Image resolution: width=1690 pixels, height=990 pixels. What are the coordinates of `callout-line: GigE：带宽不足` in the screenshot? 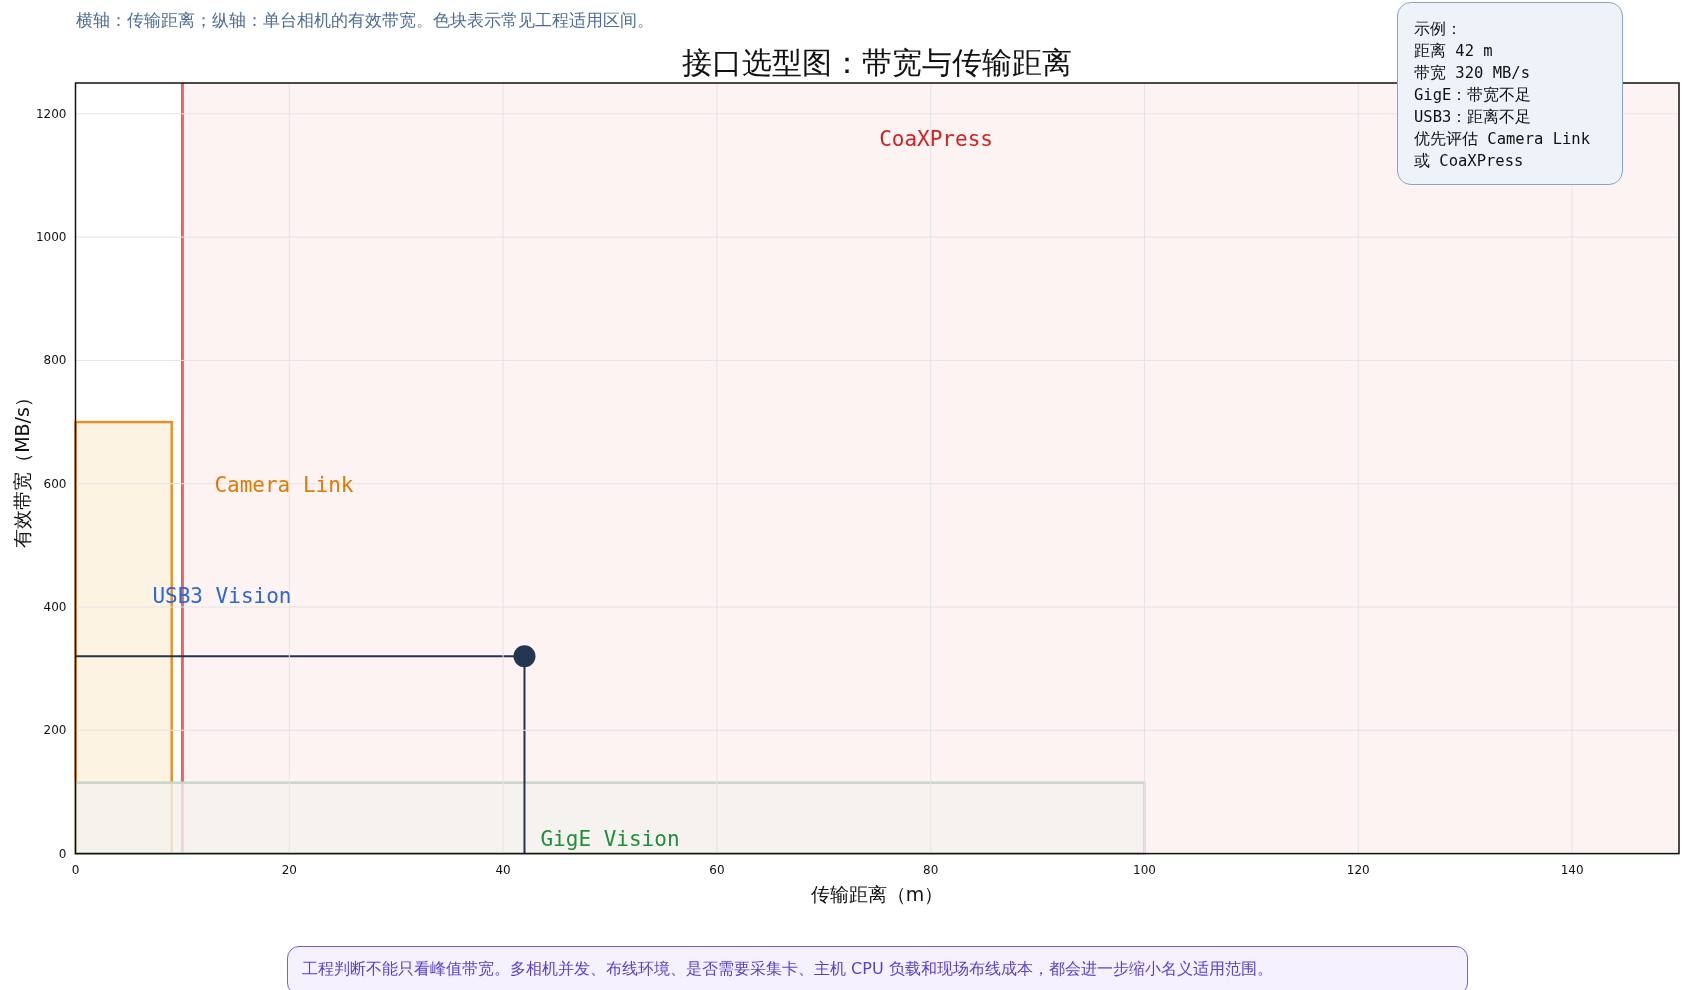 It's located at (1473, 95).